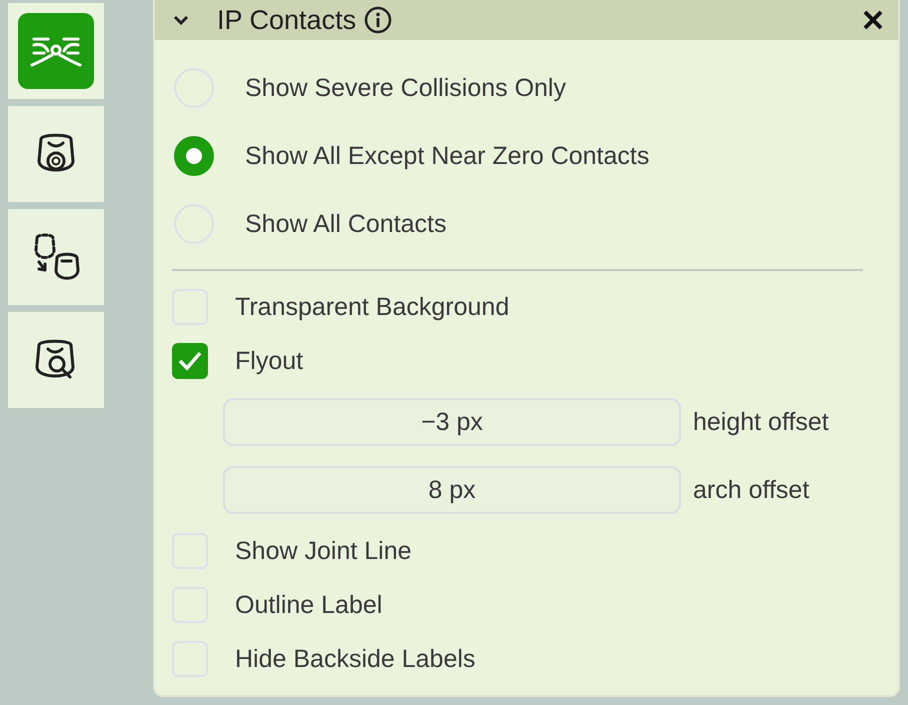 The image size is (908, 705). I want to click on checkbox-label: Transparent Background, so click(372, 307).